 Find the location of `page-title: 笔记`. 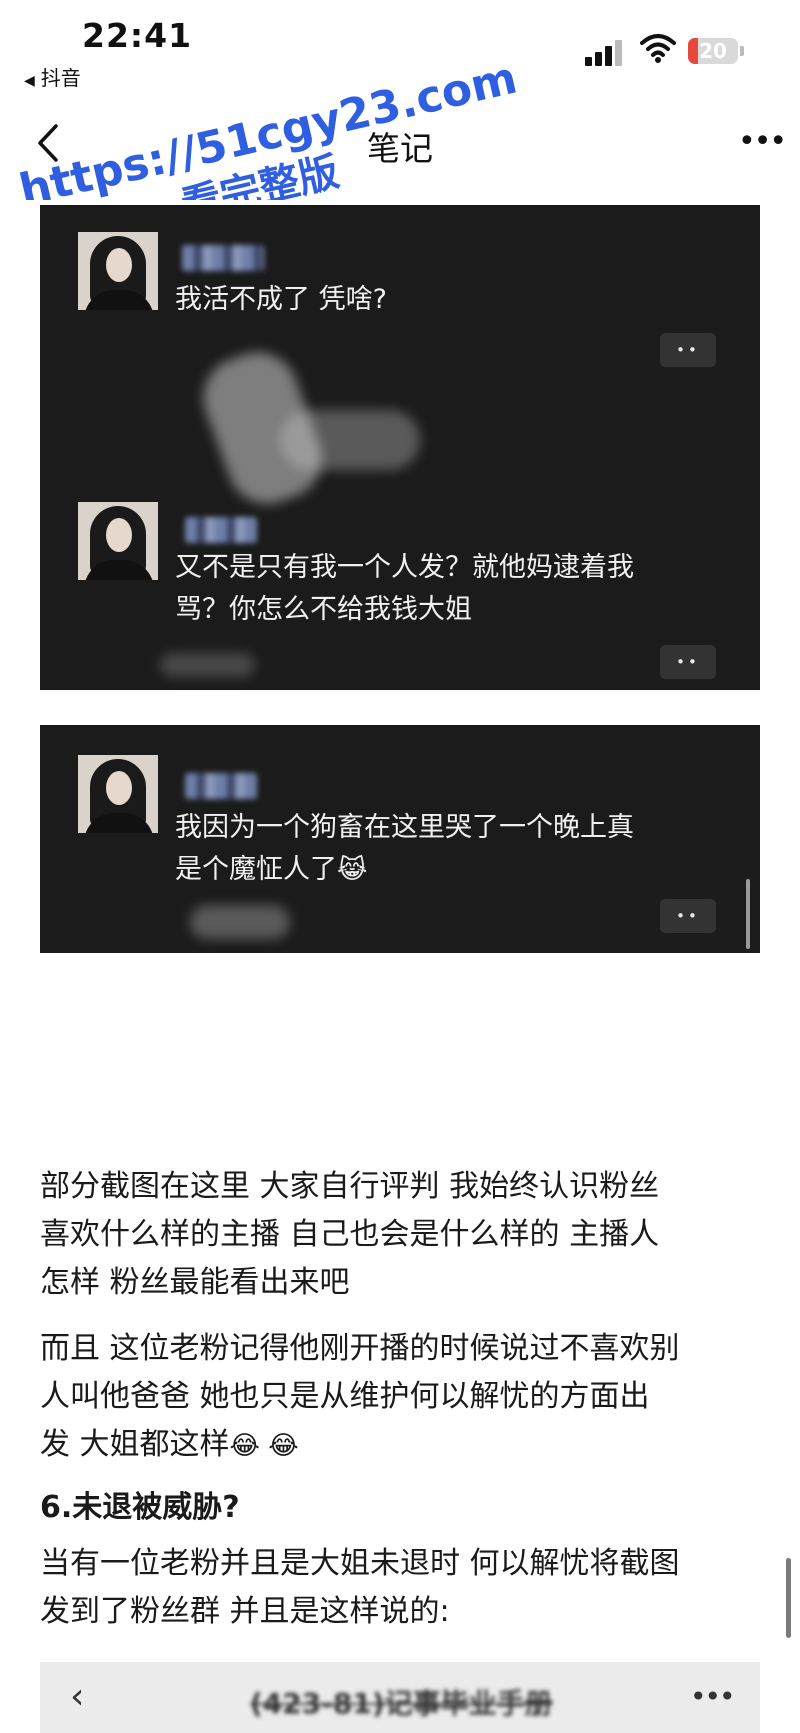

page-title: 笔记 is located at coordinates (400, 148).